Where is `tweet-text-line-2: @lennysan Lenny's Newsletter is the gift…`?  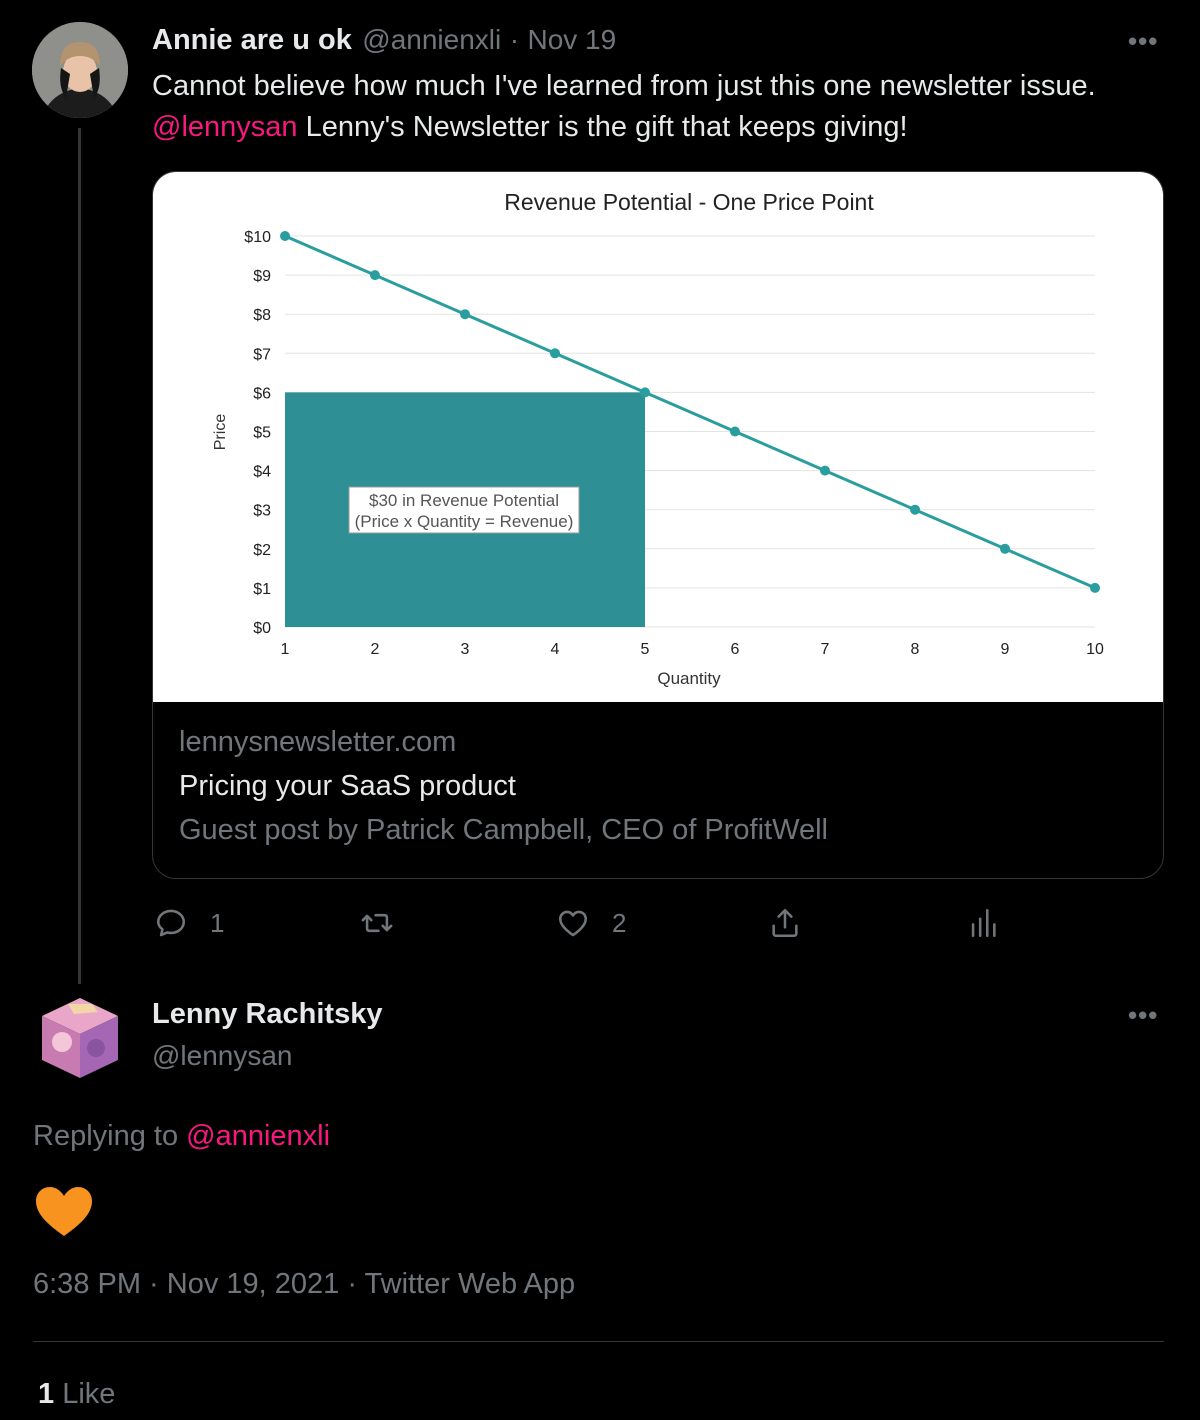 tweet-text-line-2: @lennysan Lenny's Newsletter is the gift… is located at coordinates (657, 127).